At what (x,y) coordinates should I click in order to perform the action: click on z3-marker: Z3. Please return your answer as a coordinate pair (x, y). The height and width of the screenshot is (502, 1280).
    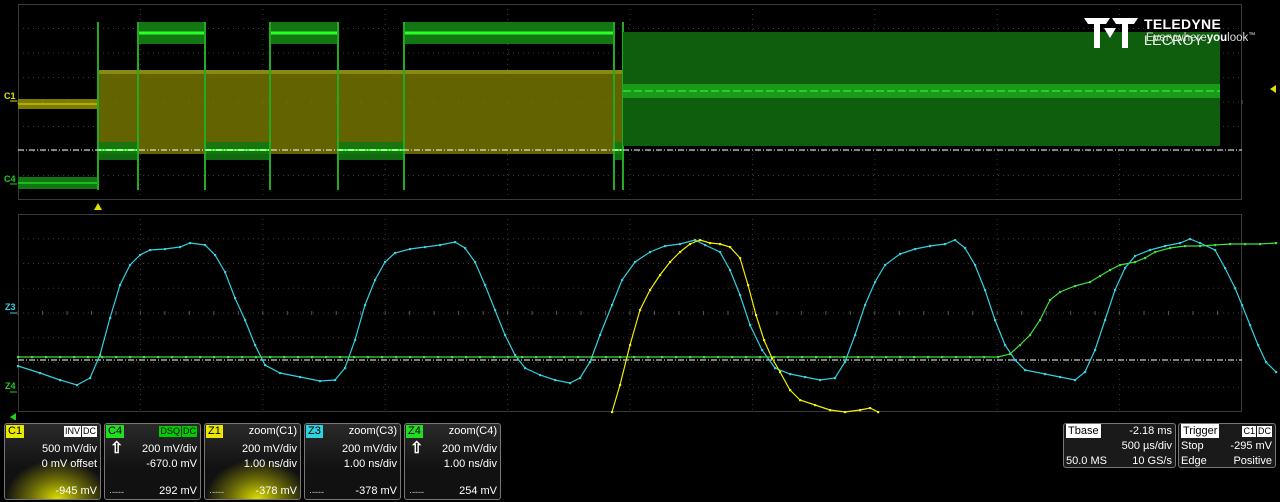
    Looking at the image, I should click on (10, 307).